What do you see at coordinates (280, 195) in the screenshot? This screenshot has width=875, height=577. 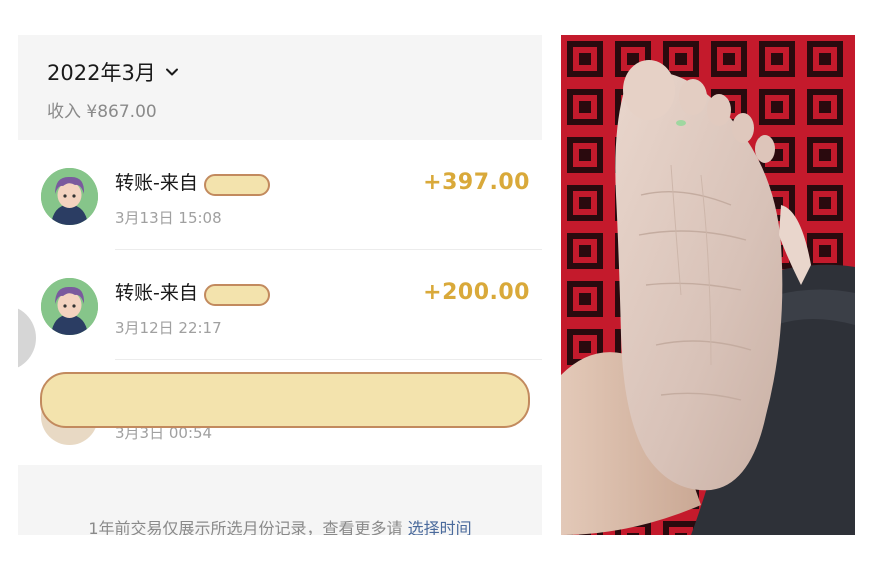 I see `transaction-row: 转账-来自 3月13日 15:08 +397.00` at bounding box center [280, 195].